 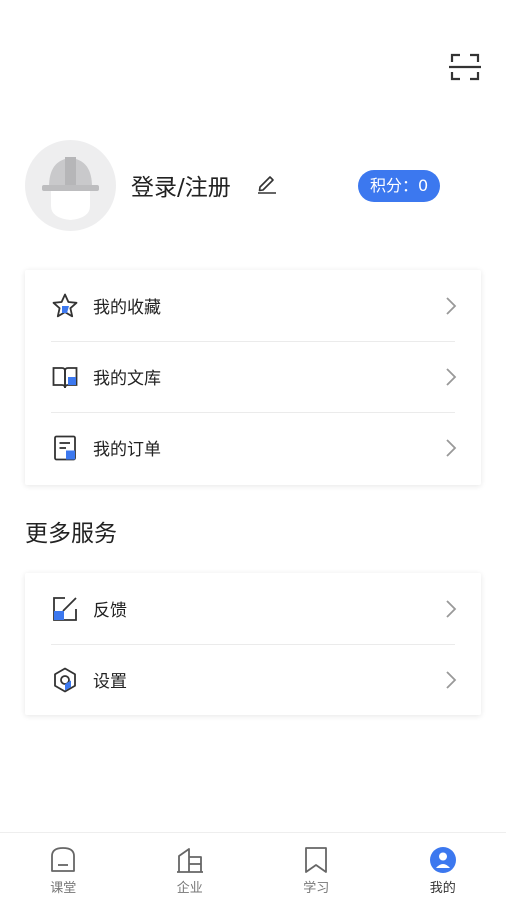 What do you see at coordinates (189, 888) in the screenshot?
I see `tab-label: 企业` at bounding box center [189, 888].